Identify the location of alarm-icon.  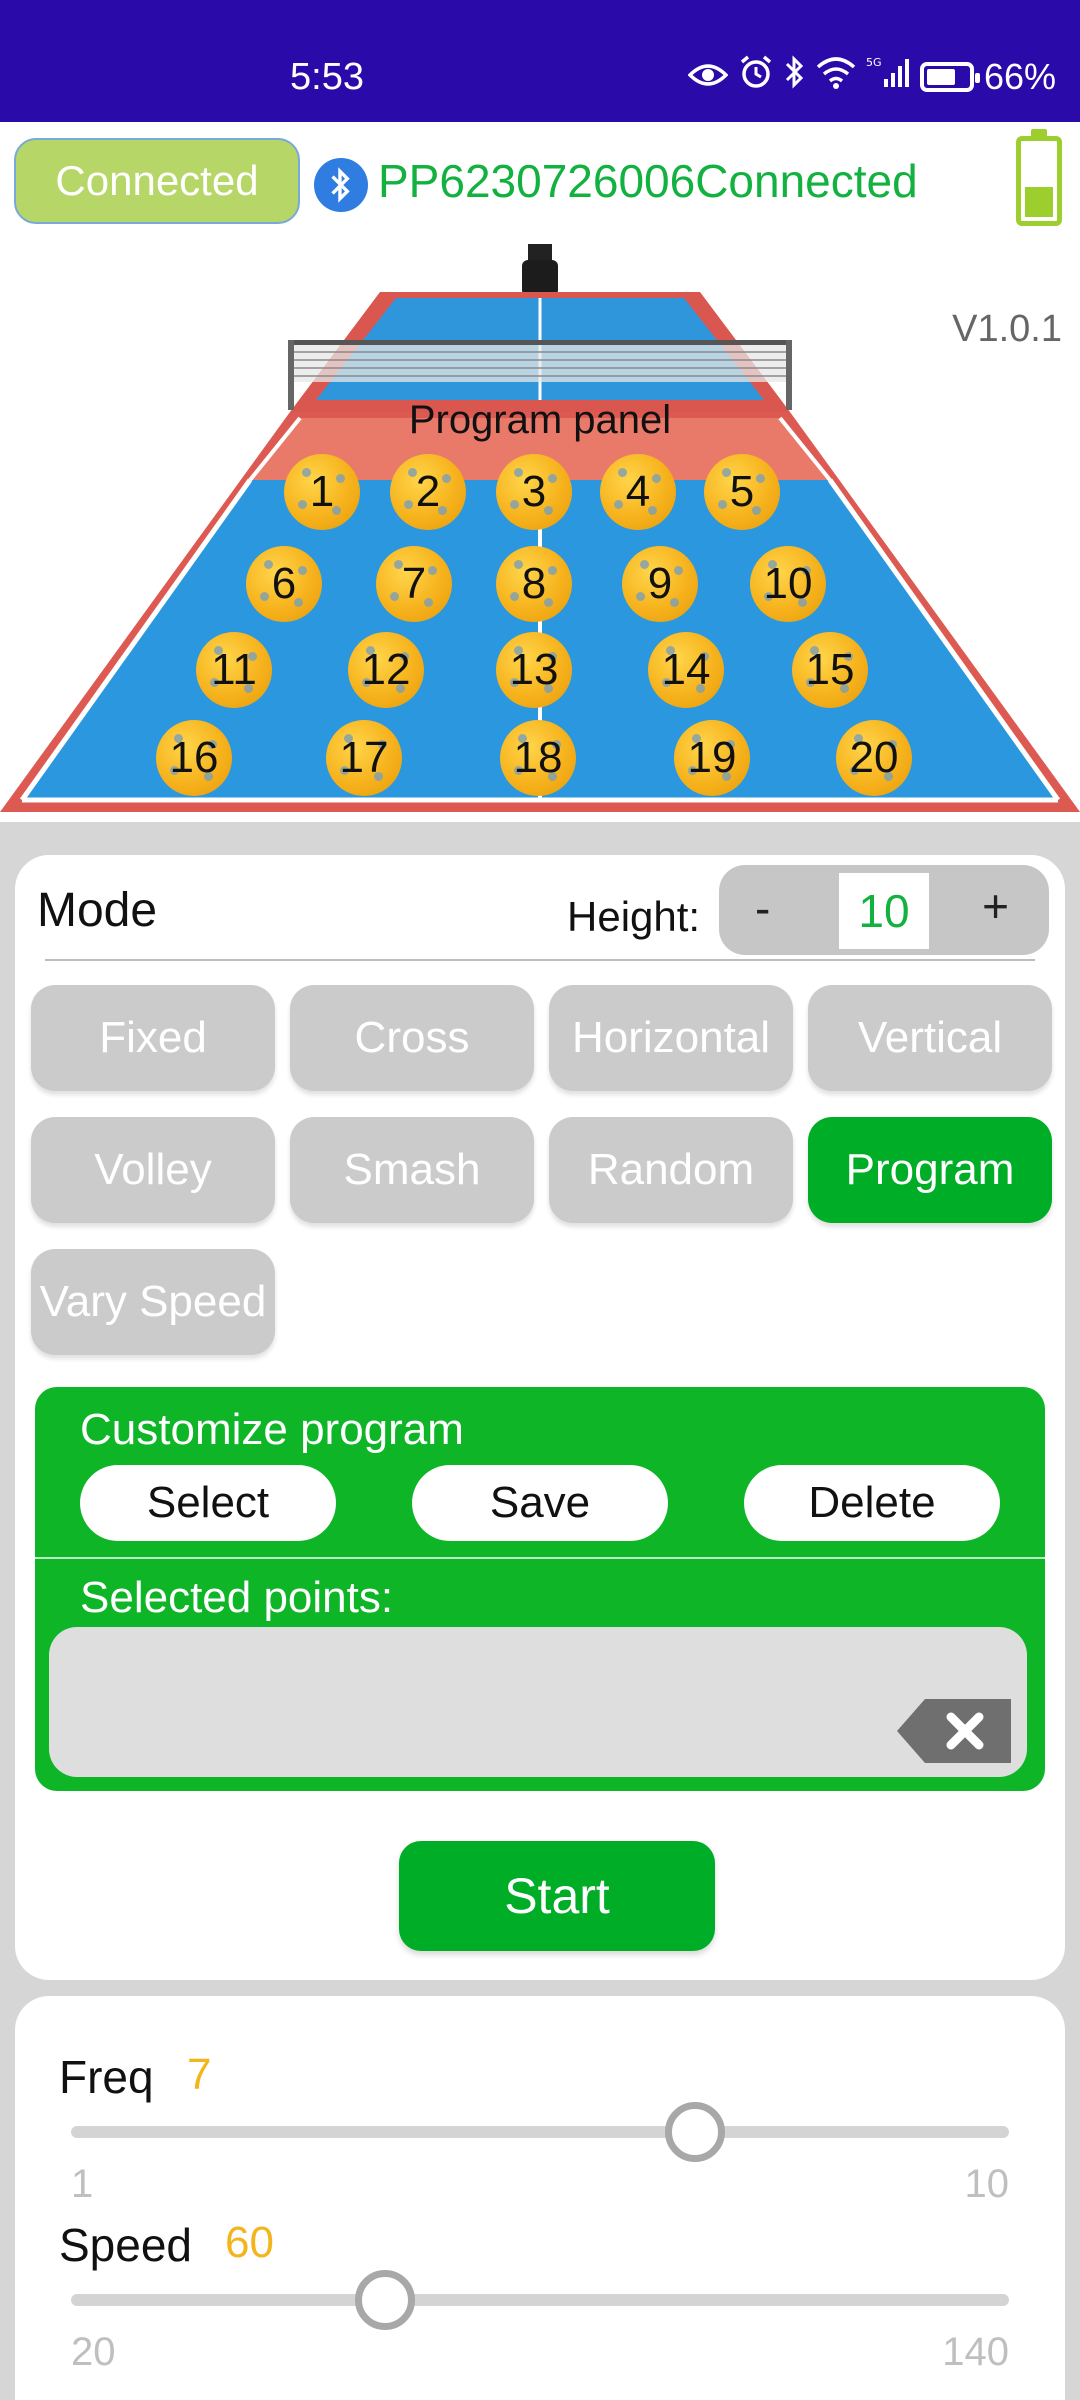
(756, 76).